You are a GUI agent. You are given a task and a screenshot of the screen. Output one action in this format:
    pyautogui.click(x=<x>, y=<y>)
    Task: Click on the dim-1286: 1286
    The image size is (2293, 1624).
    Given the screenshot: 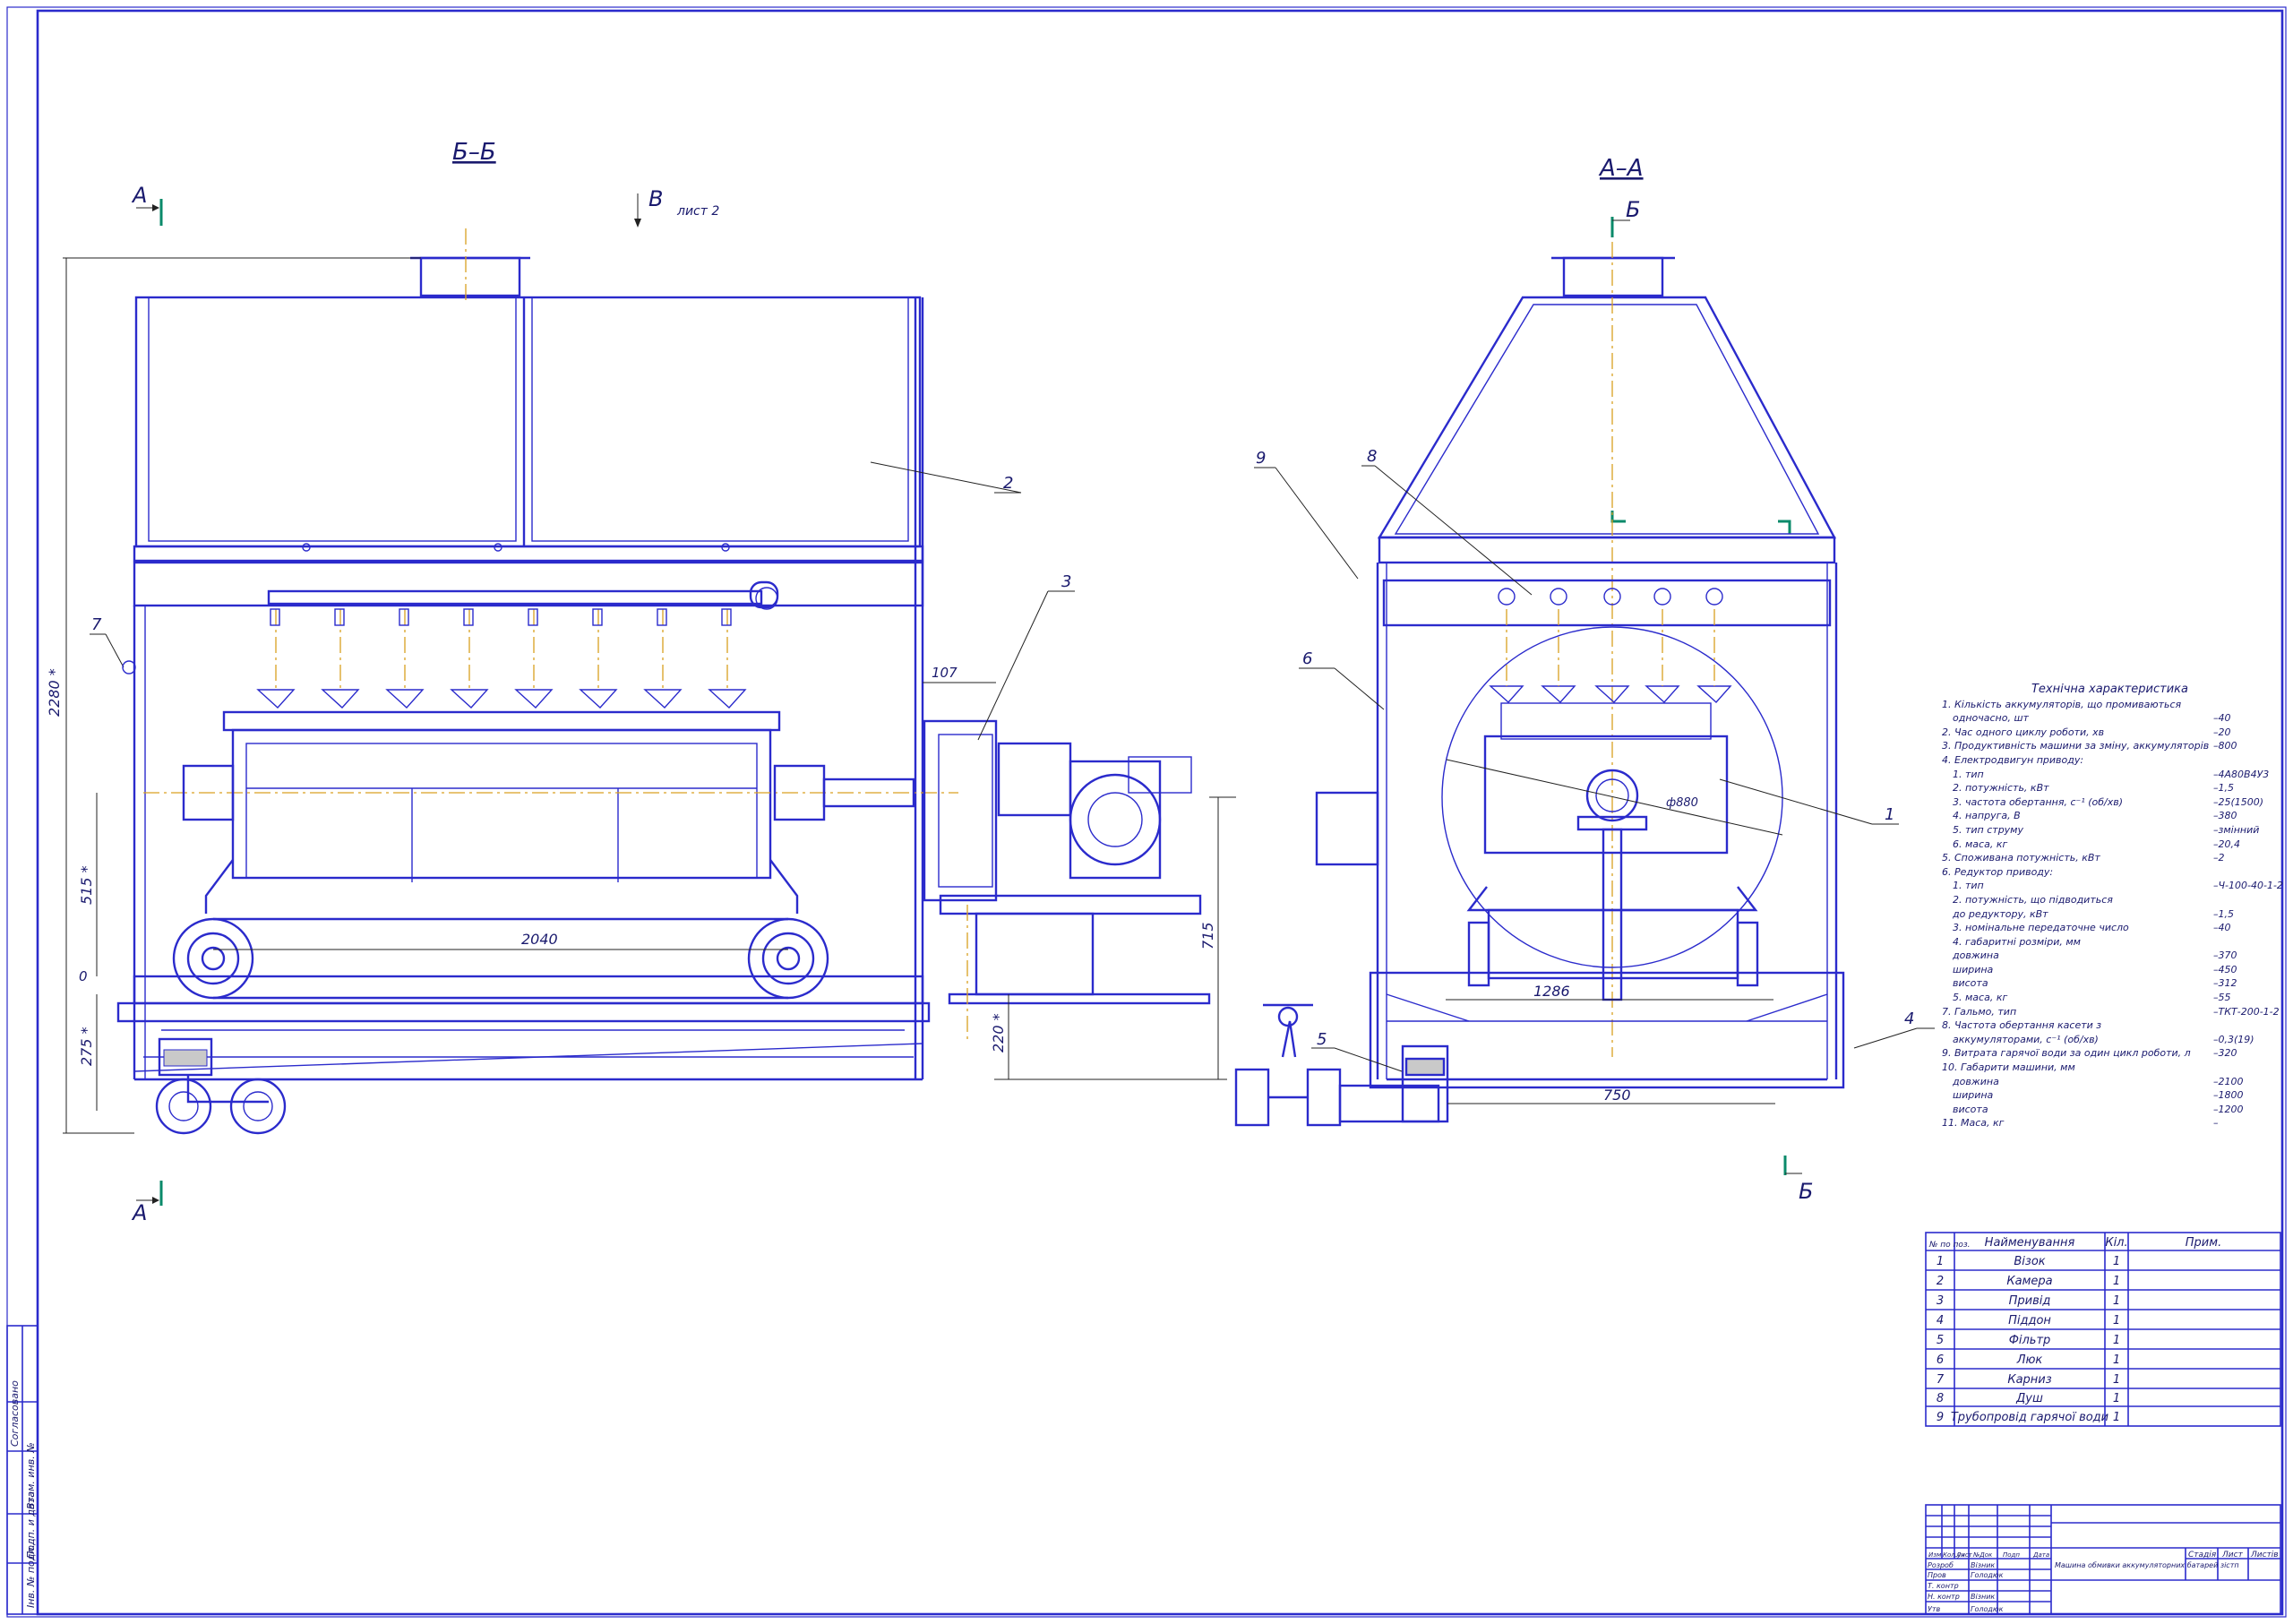 What is the action you would take?
    pyautogui.click(x=1551, y=991)
    